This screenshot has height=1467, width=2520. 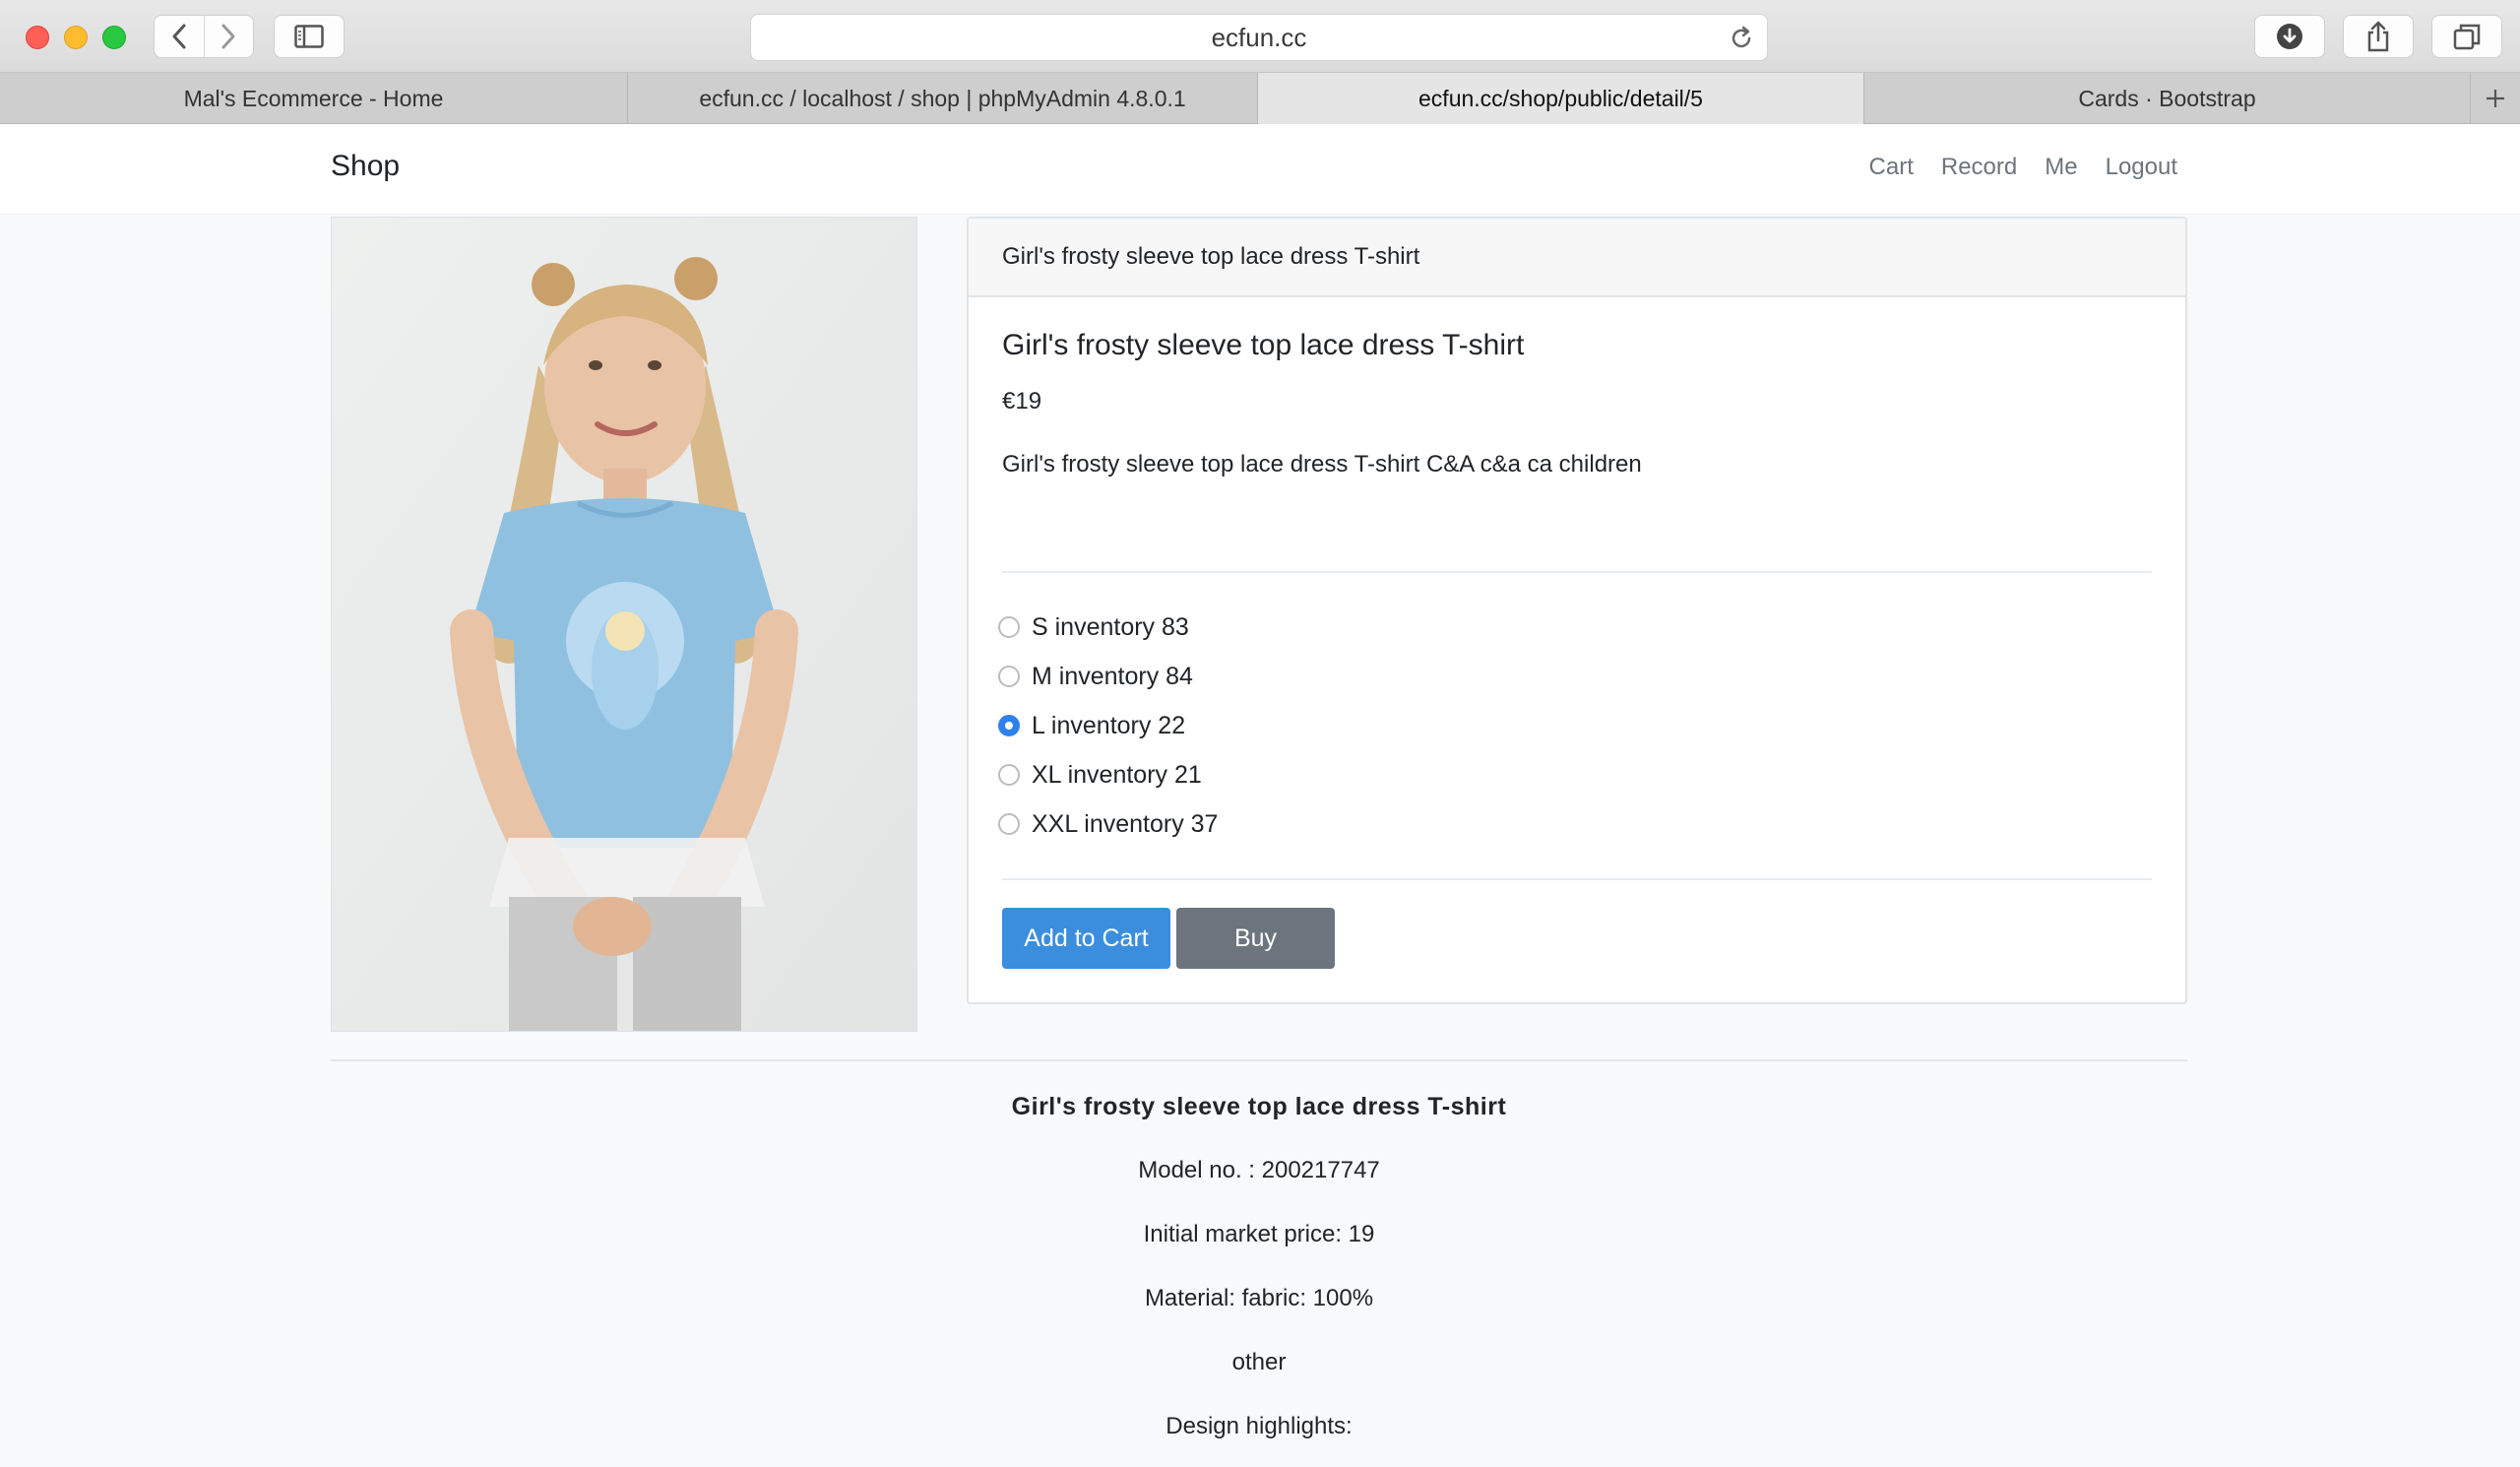 I want to click on minimize-window-button, so click(x=76, y=37).